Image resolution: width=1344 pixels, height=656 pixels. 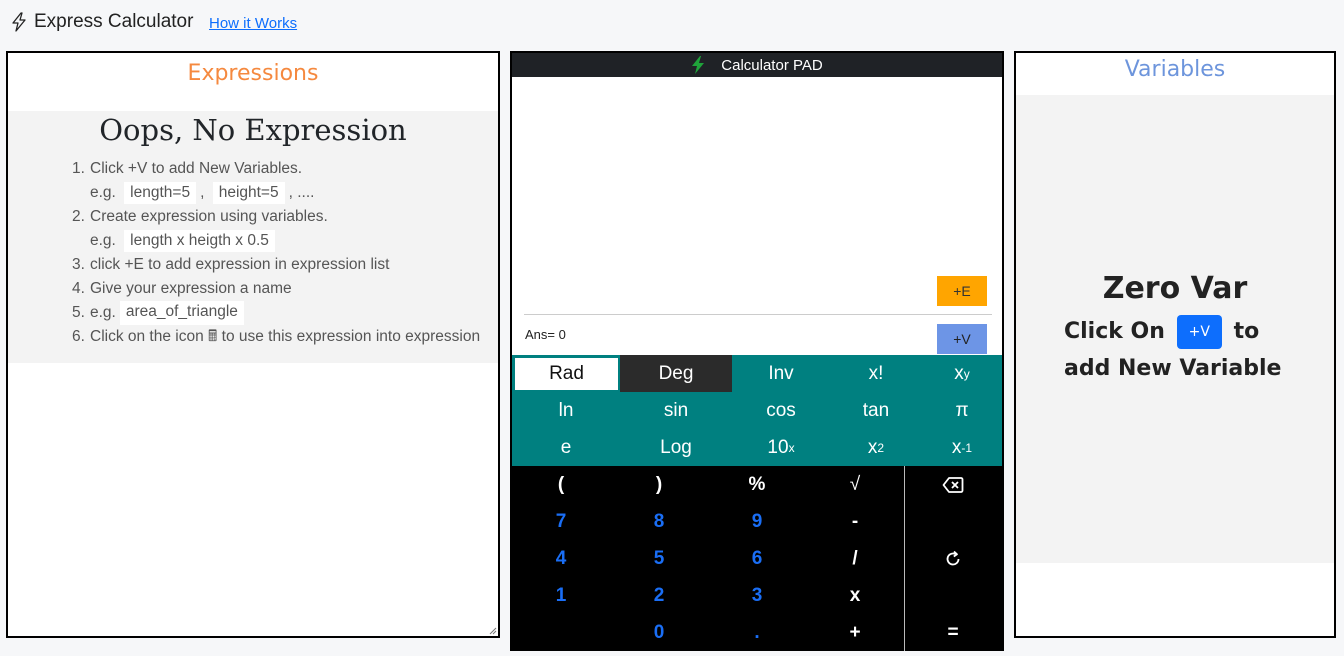 What do you see at coordinates (187, 168) in the screenshot?
I see `list-item: 1. Click +V to add New Variables.` at bounding box center [187, 168].